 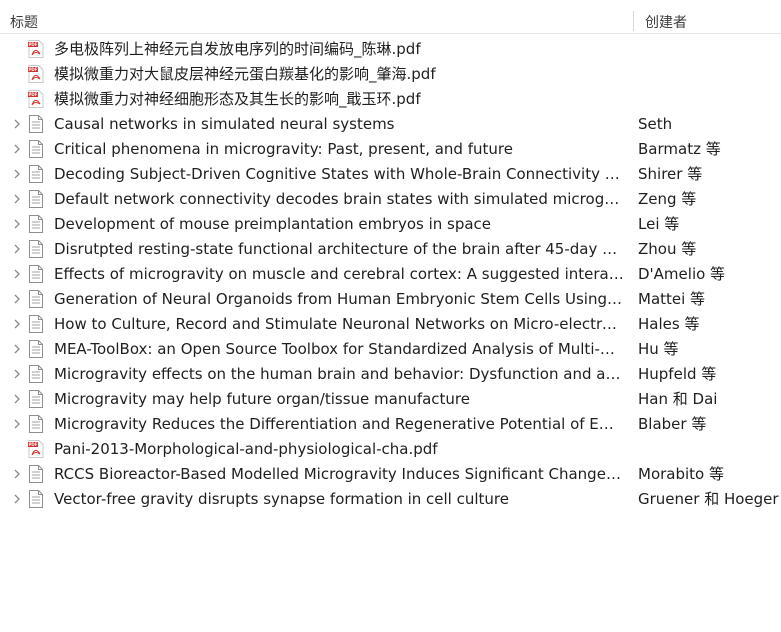 What do you see at coordinates (677, 374) in the screenshot?
I see `item-creator: Hupfeld 等` at bounding box center [677, 374].